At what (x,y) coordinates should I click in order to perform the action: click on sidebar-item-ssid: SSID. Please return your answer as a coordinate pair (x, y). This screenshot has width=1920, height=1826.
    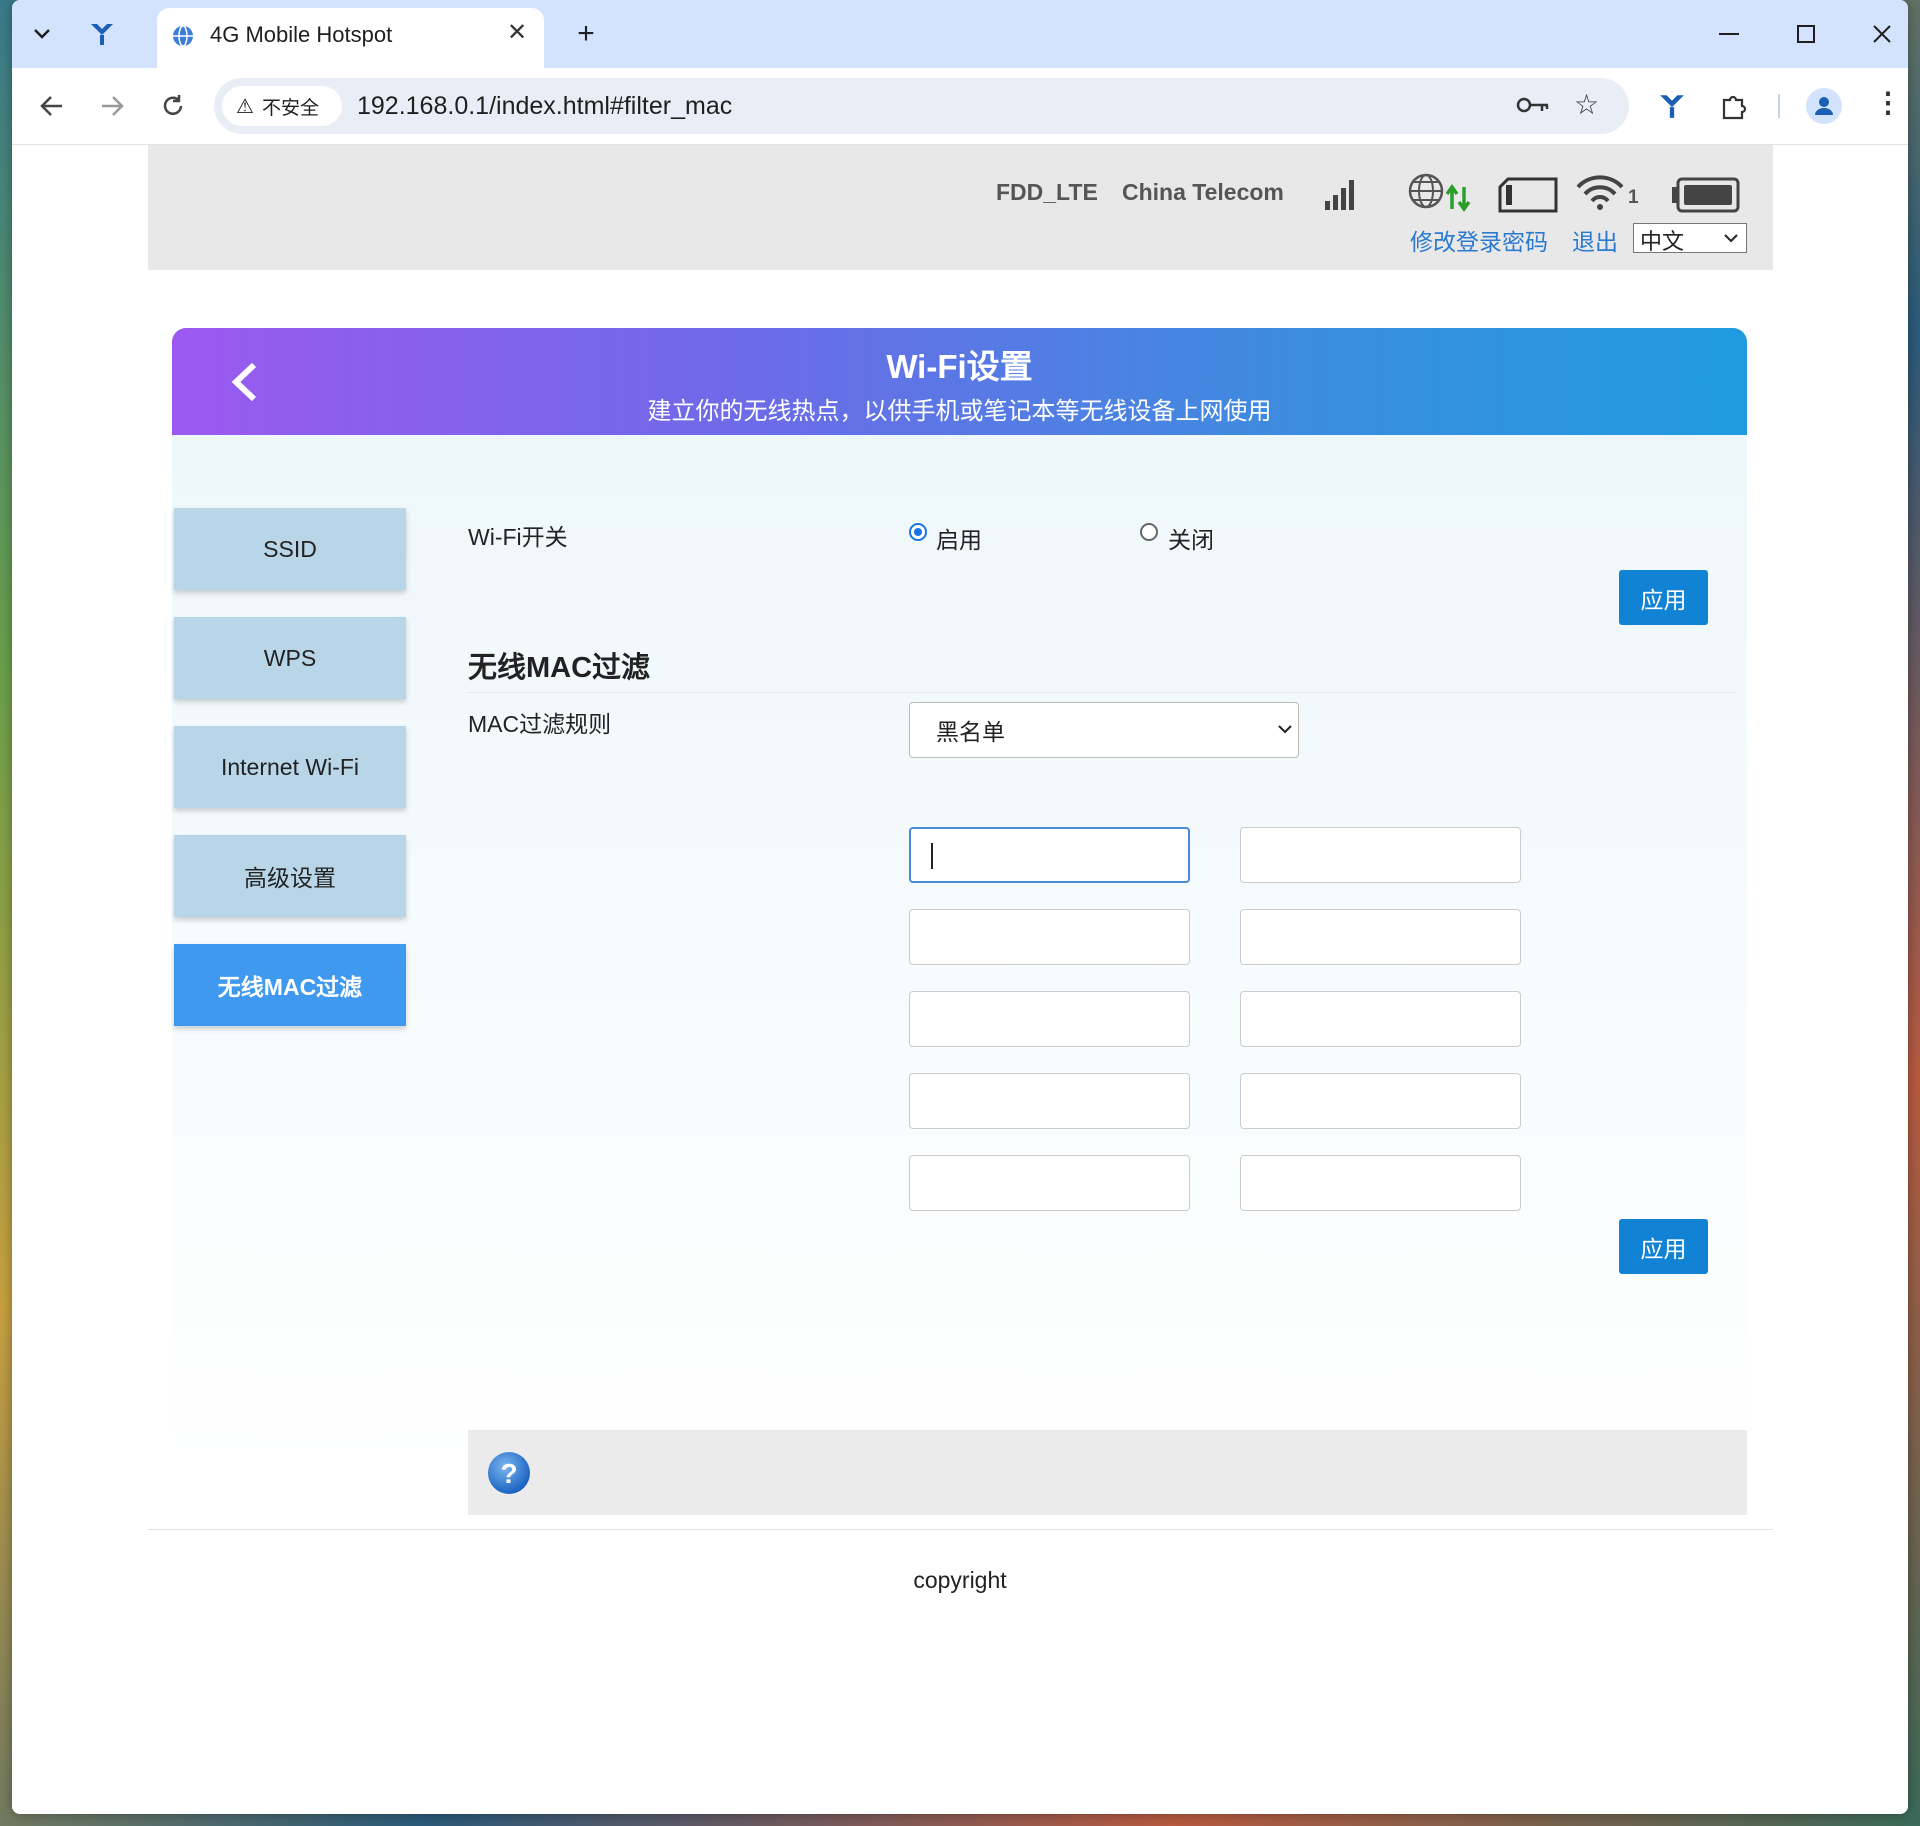
    Looking at the image, I should click on (290, 549).